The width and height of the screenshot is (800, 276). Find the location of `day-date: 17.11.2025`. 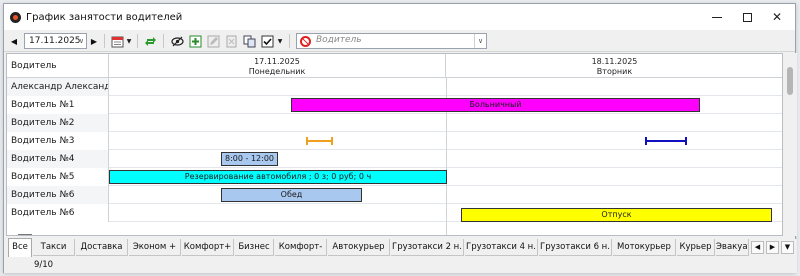

day-date: 17.11.2025 is located at coordinates (277, 61).